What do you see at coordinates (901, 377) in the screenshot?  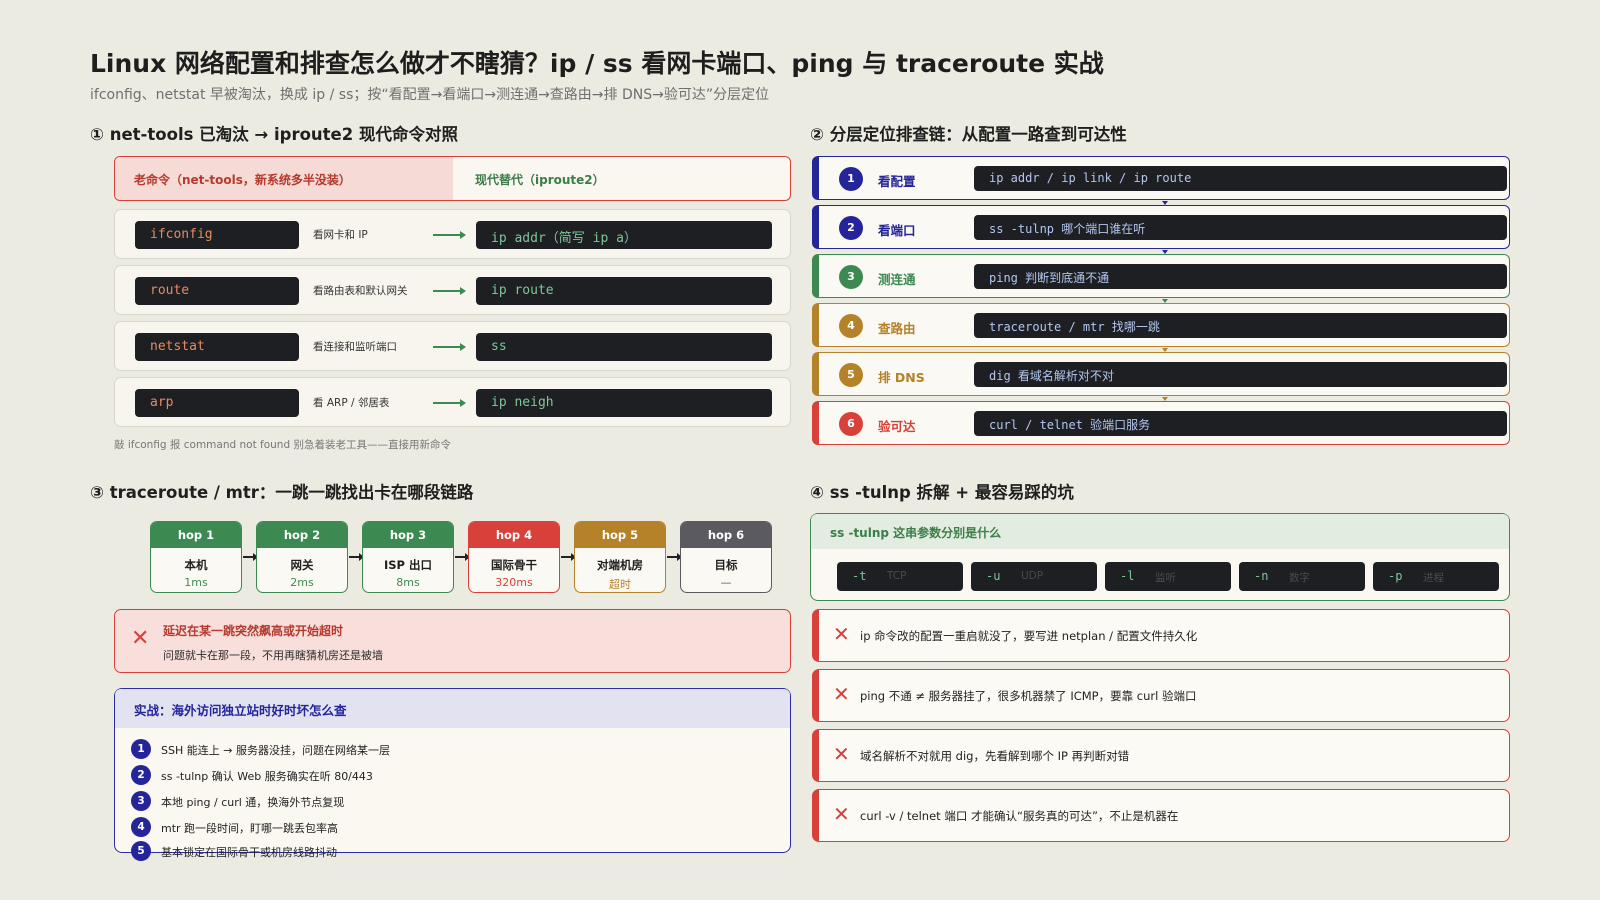 I see `step-label: 排 DNS` at bounding box center [901, 377].